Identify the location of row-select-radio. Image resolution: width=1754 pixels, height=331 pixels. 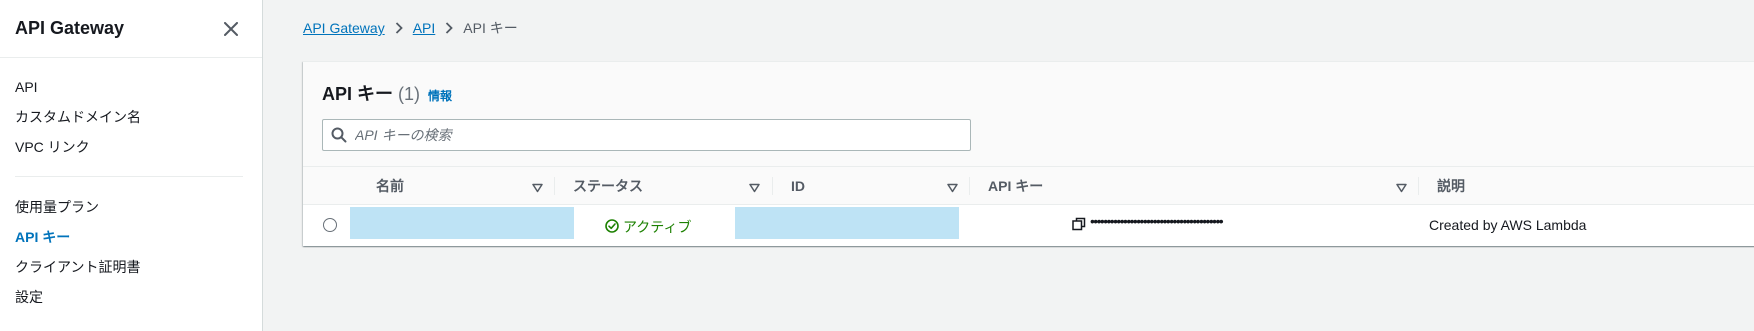
(330, 225).